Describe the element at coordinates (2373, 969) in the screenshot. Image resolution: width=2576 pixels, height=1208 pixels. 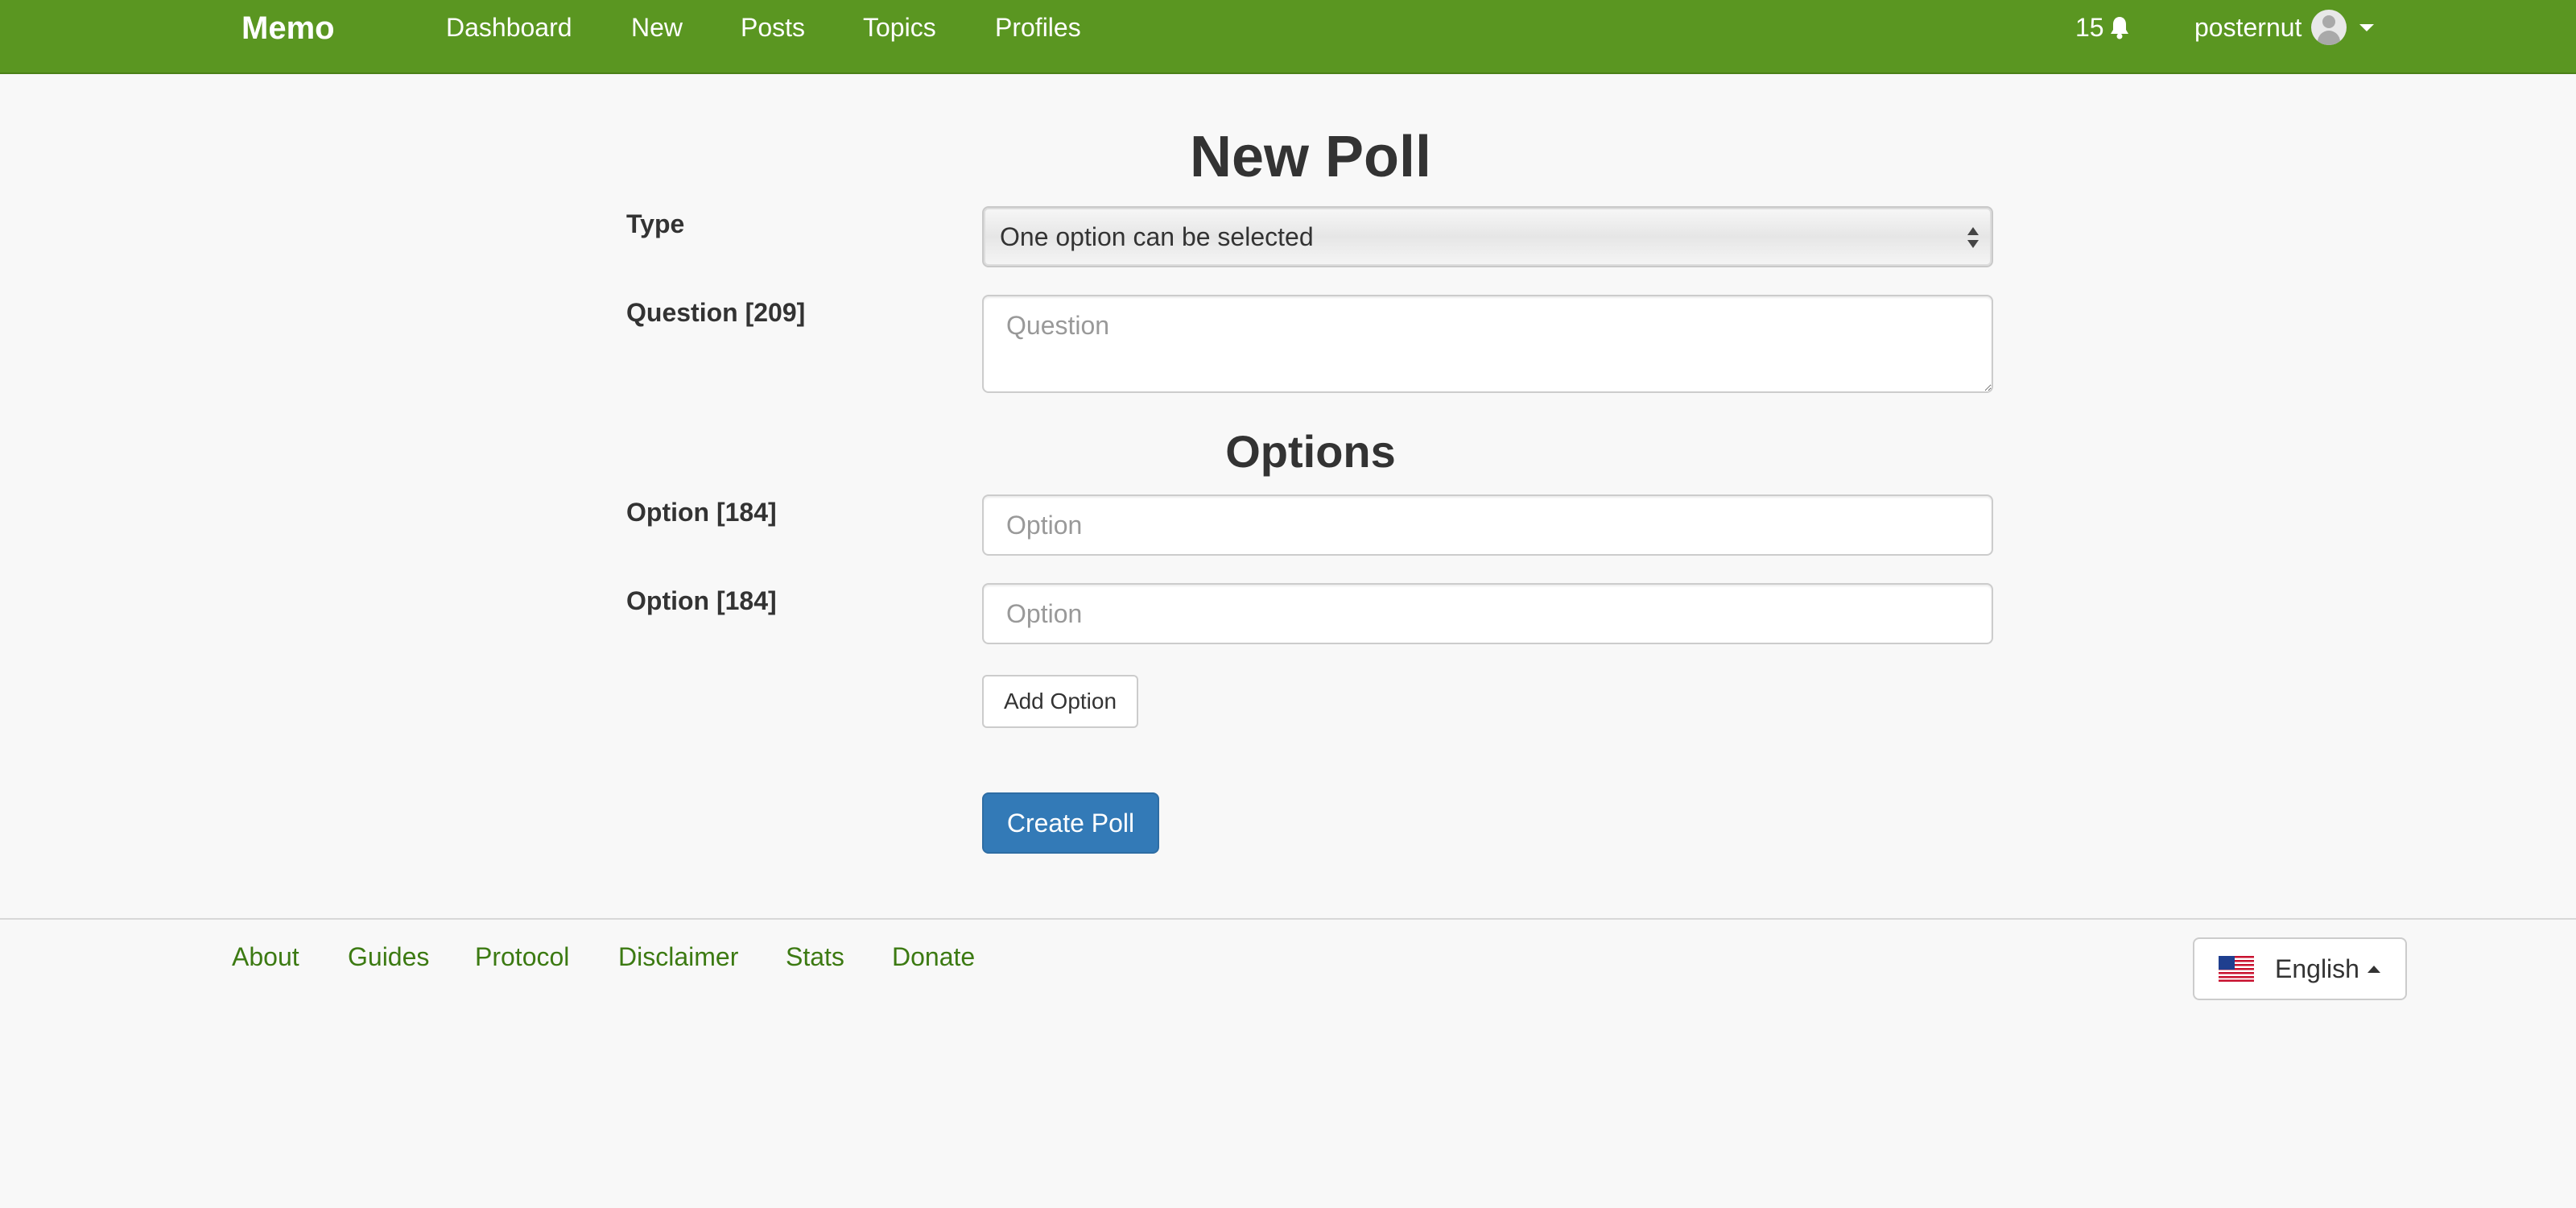
I see `caret-up-icon` at that location.